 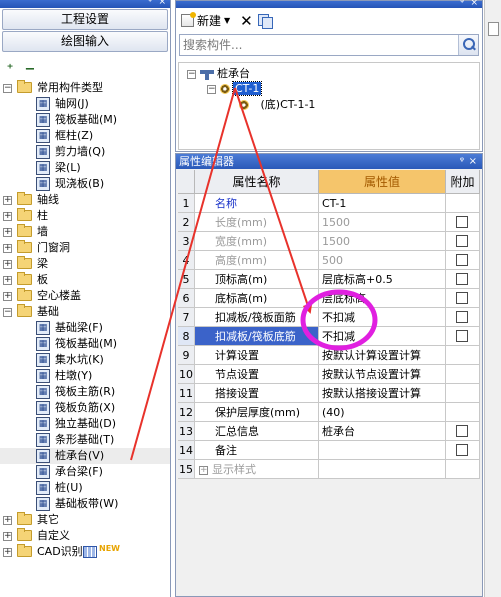 What do you see at coordinates (85, 456) in the screenshot?
I see `tree-item: ▦ 桩承台(V)` at bounding box center [85, 456].